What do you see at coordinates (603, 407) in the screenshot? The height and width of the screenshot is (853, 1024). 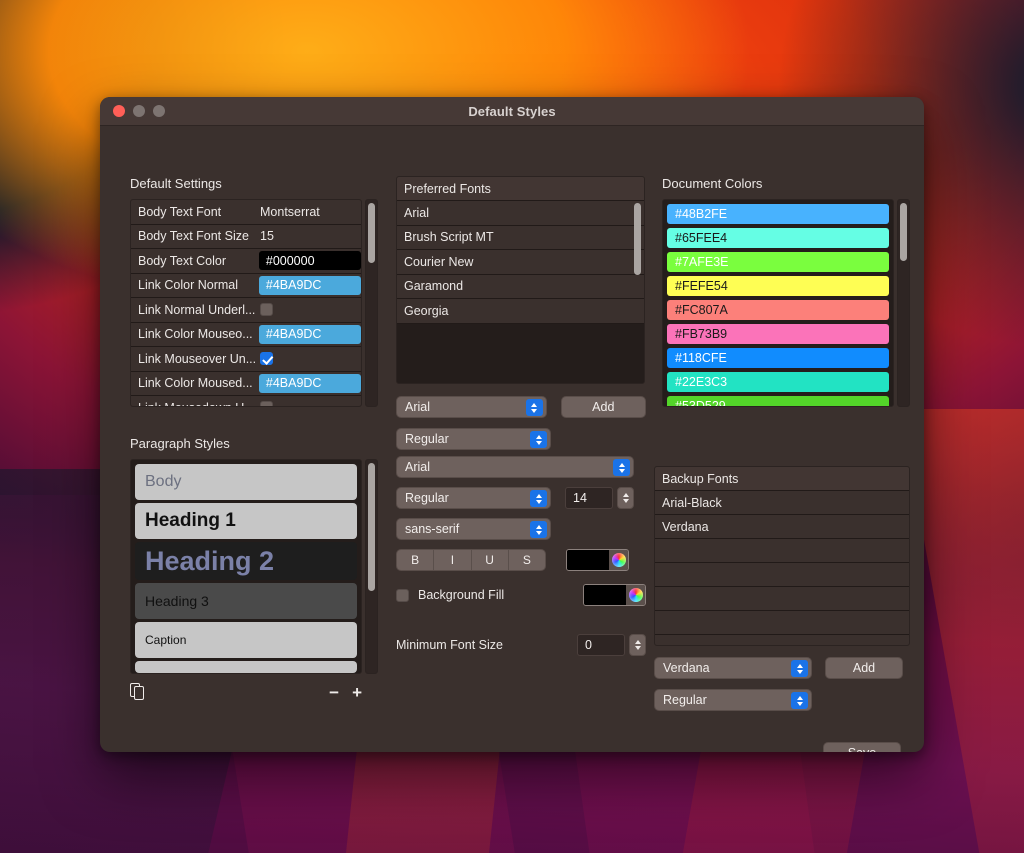 I see `preferred-fonts-add-button: Add` at bounding box center [603, 407].